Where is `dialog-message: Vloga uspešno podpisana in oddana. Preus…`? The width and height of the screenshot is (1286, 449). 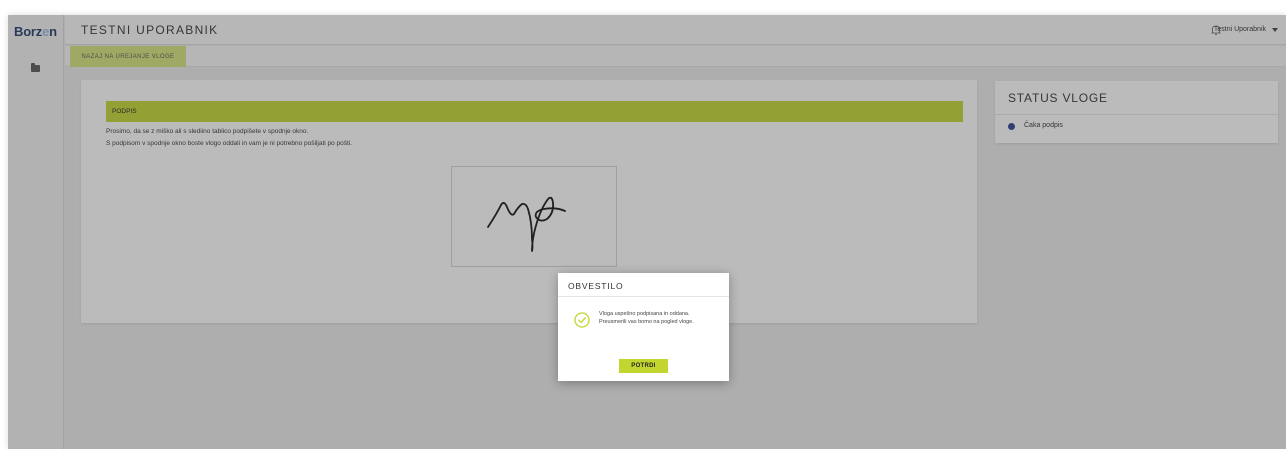 dialog-message: Vloga uspešno podpisana in oddana. Preus… is located at coordinates (646, 318).